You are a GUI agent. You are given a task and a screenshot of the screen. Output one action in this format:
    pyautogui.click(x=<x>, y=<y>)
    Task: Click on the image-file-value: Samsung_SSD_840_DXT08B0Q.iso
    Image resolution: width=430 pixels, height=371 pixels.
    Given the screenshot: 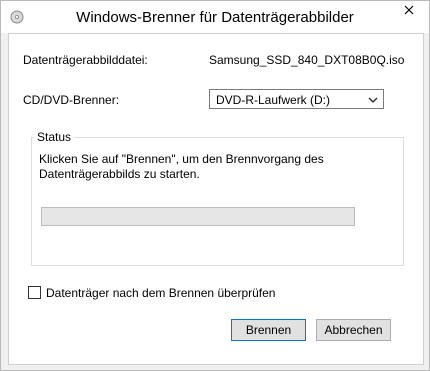 What is the action you would take?
    pyautogui.click(x=307, y=60)
    